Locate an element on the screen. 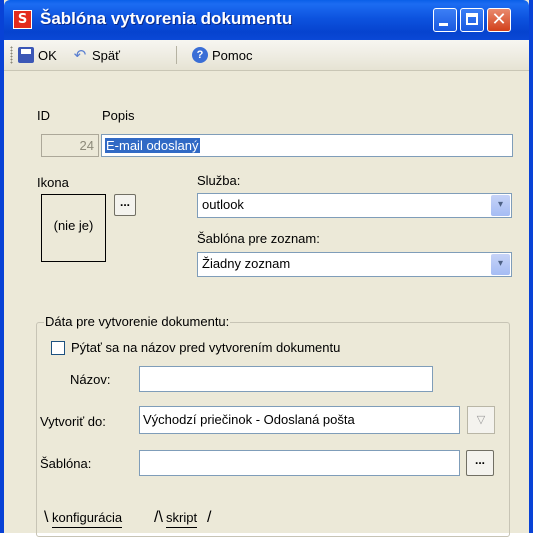  vytvorit-label: Vytvoriť do: is located at coordinates (73, 421).